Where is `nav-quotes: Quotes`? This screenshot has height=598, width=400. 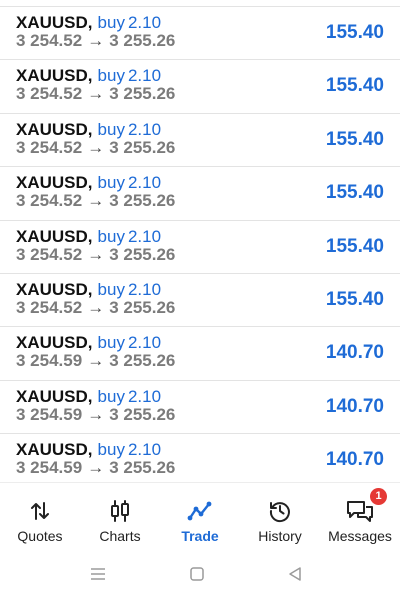
nav-quotes: Quotes is located at coordinates (40, 515).